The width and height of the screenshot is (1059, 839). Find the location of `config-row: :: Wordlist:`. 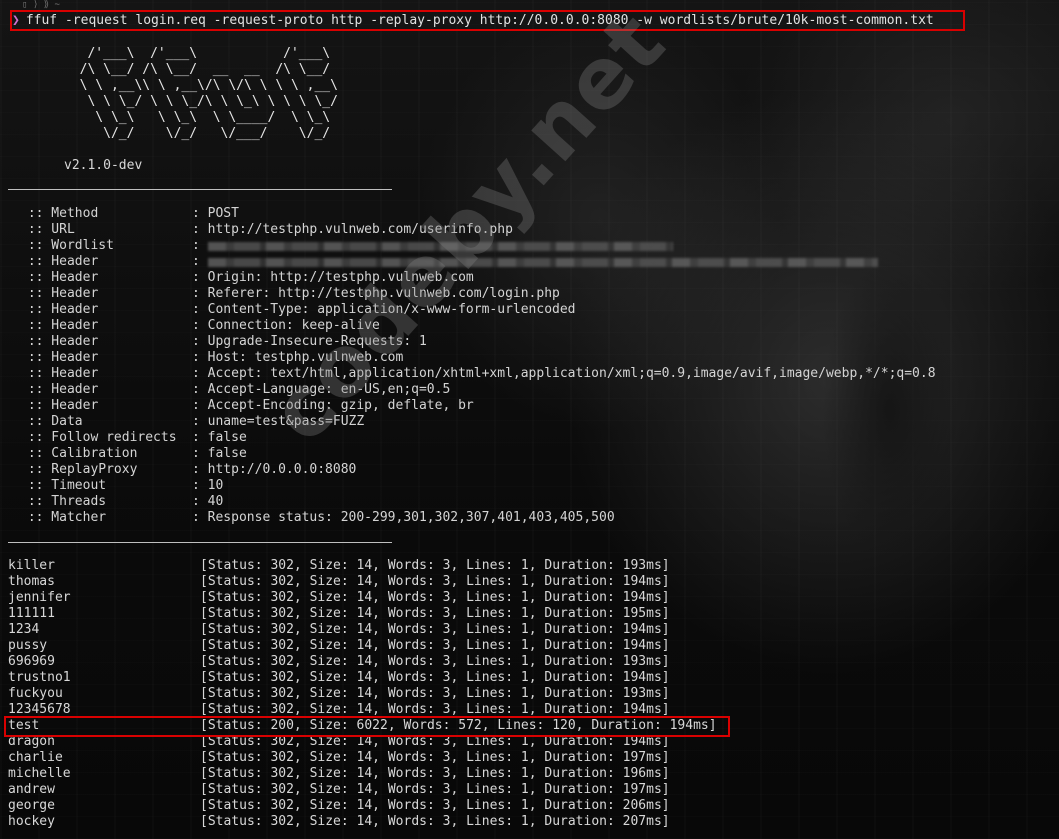

config-row: :: Wordlist: is located at coordinates (478, 246).